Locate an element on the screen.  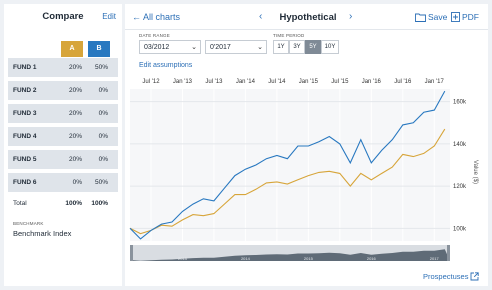
fund-row: FUND 1 20% 50% is located at coordinates (63, 67).